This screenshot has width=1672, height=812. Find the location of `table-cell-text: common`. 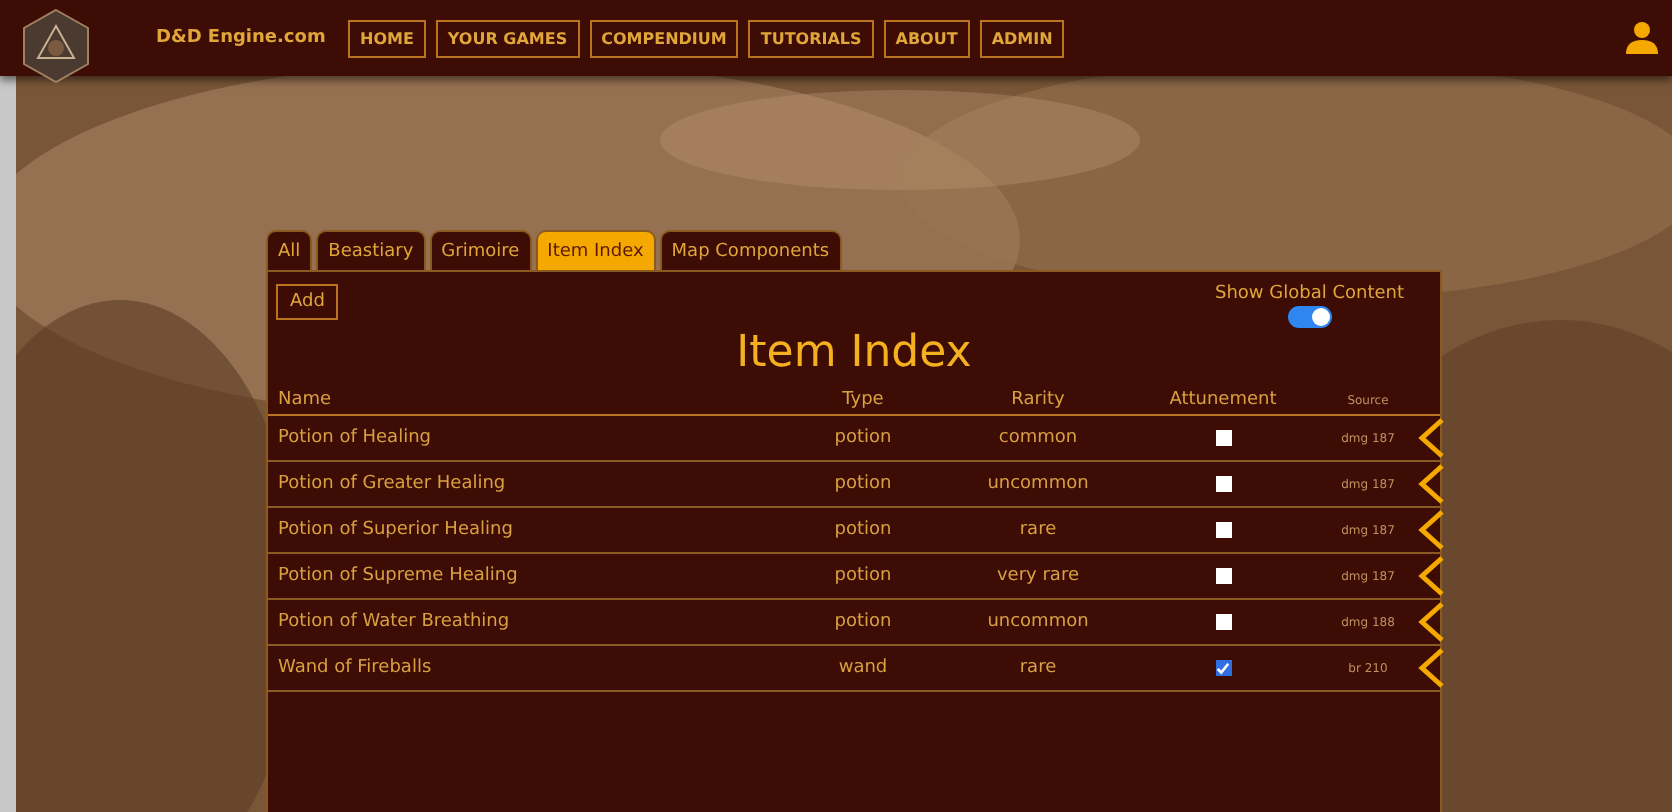

table-cell-text: common is located at coordinates (1038, 438).